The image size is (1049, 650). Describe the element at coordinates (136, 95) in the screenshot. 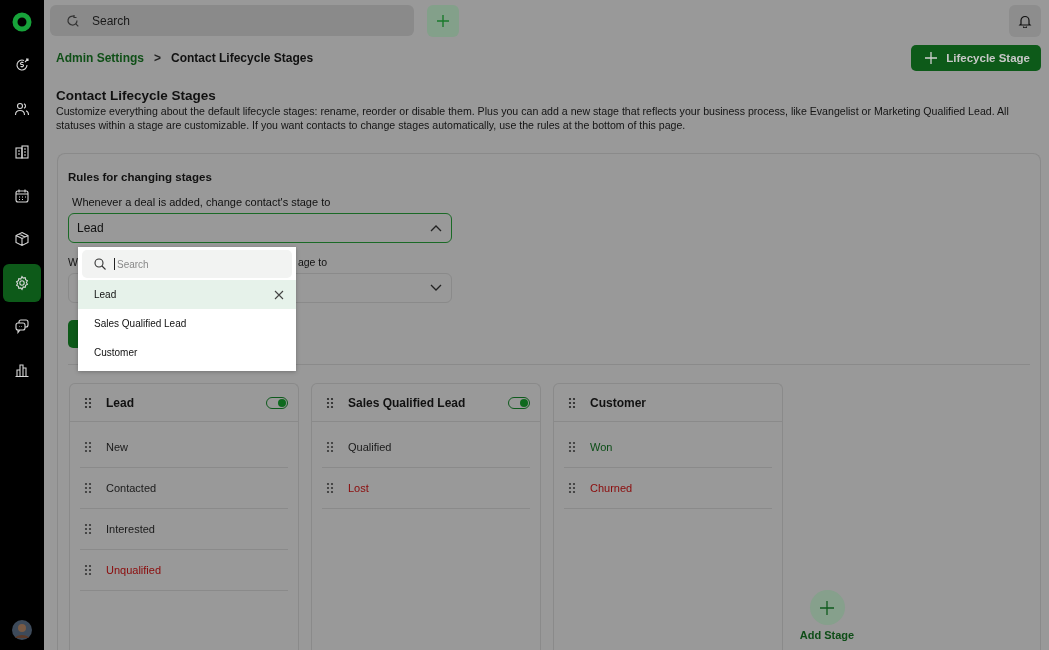

I see `page-title: Contact Lifecycle Stages` at that location.